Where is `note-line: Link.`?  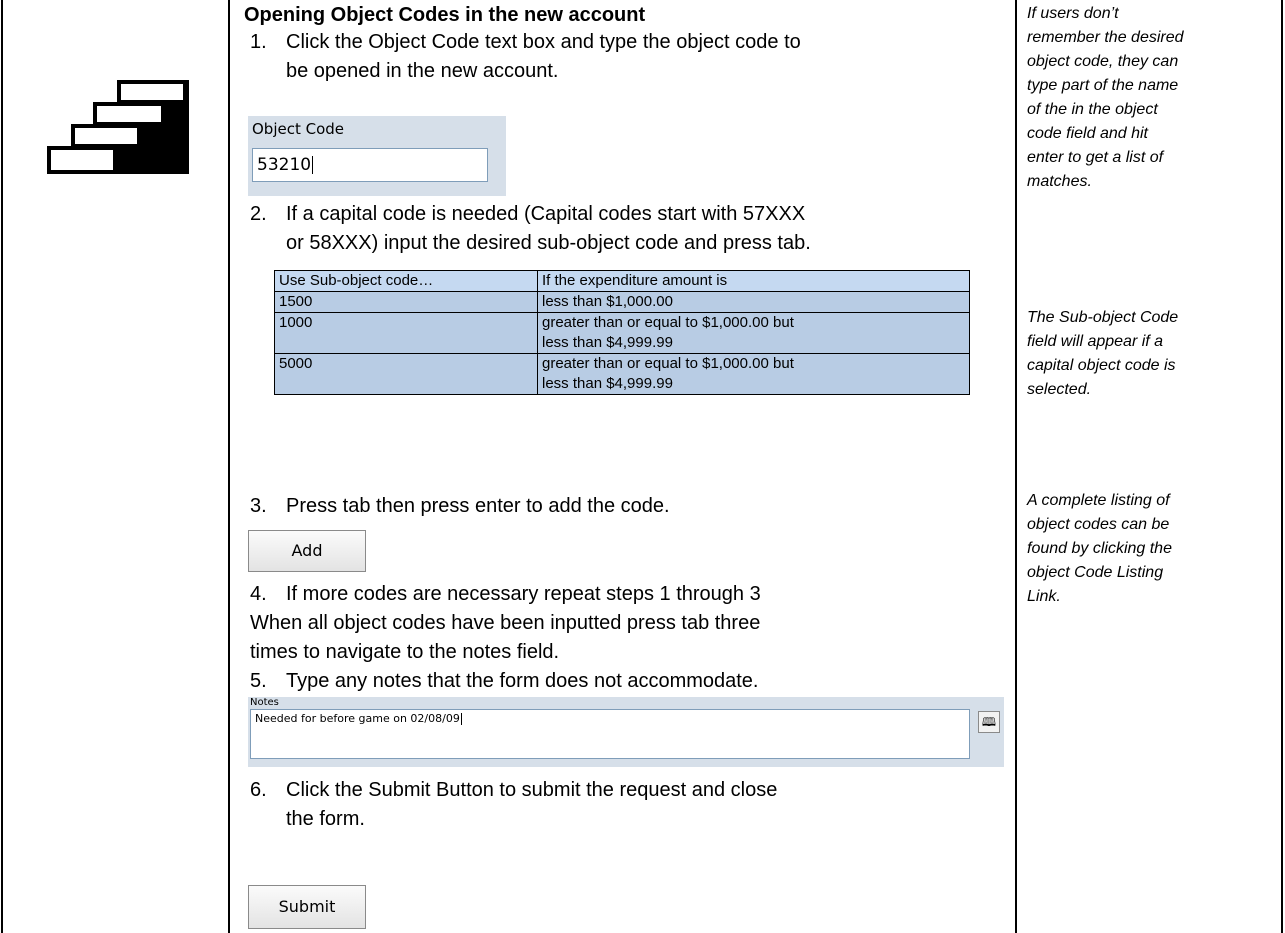
note-line: Link. is located at coordinates (1044, 596).